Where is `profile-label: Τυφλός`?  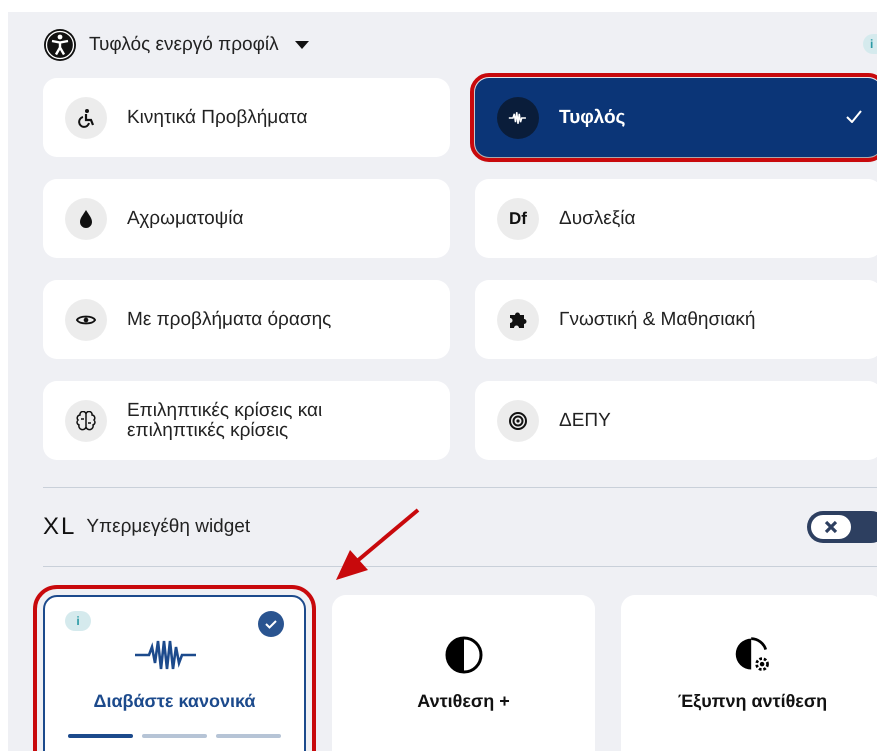 profile-label: Τυφλός is located at coordinates (592, 118).